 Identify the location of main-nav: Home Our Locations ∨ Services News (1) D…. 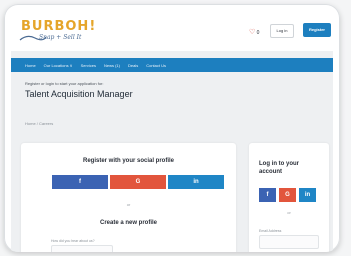
(172, 65).